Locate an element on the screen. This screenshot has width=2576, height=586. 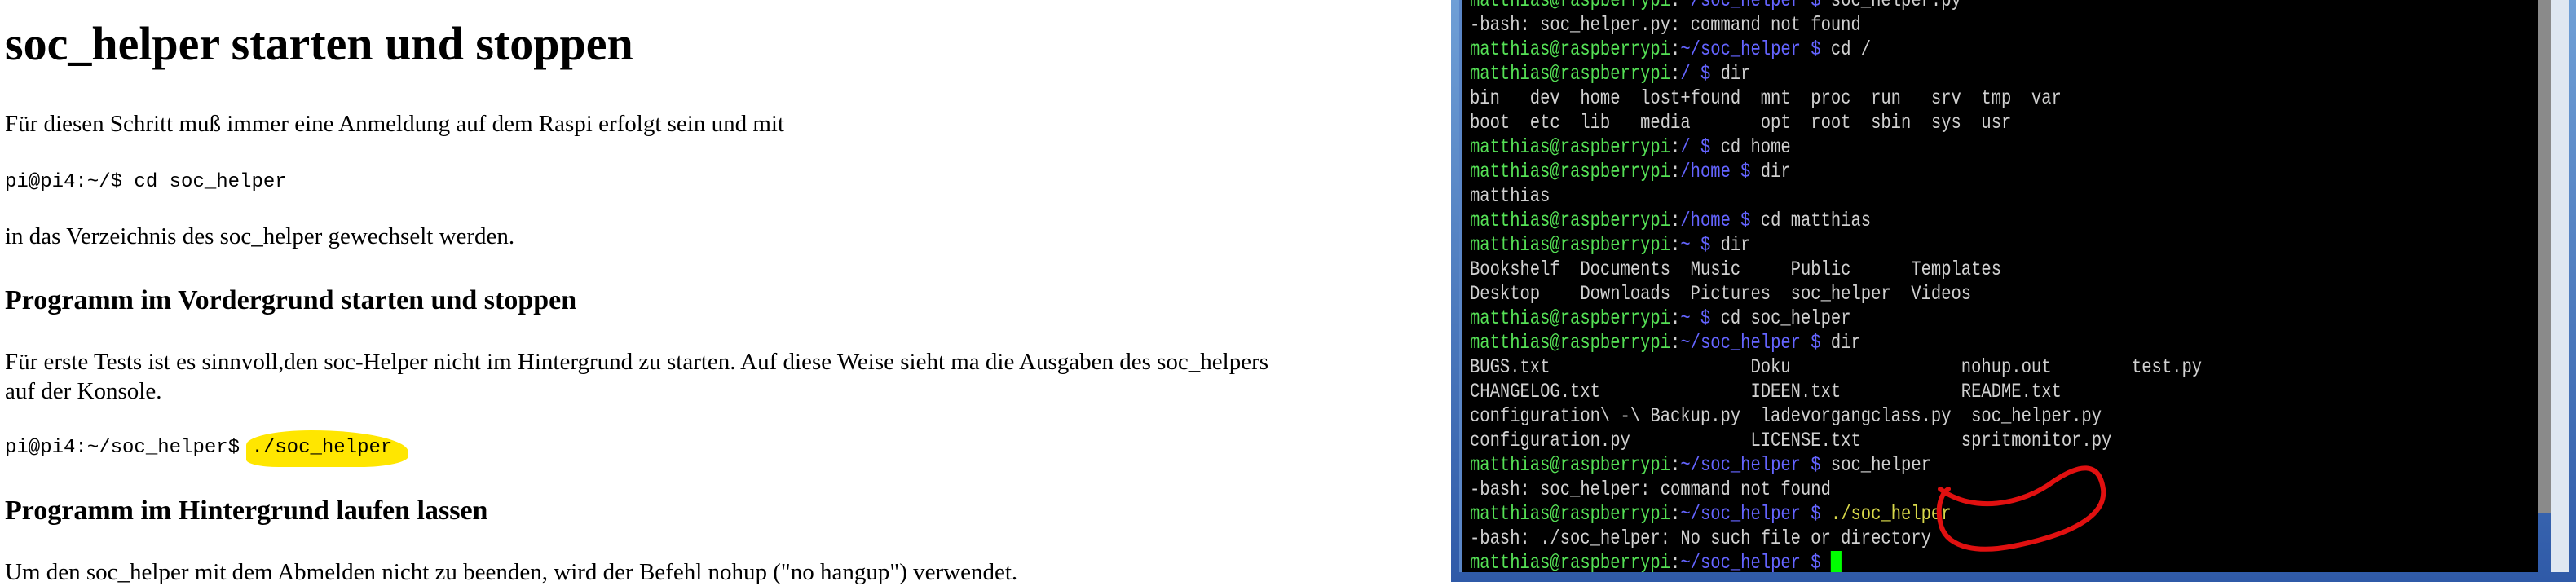
terminal-text: soc_helper is located at coordinates (1880, 465).